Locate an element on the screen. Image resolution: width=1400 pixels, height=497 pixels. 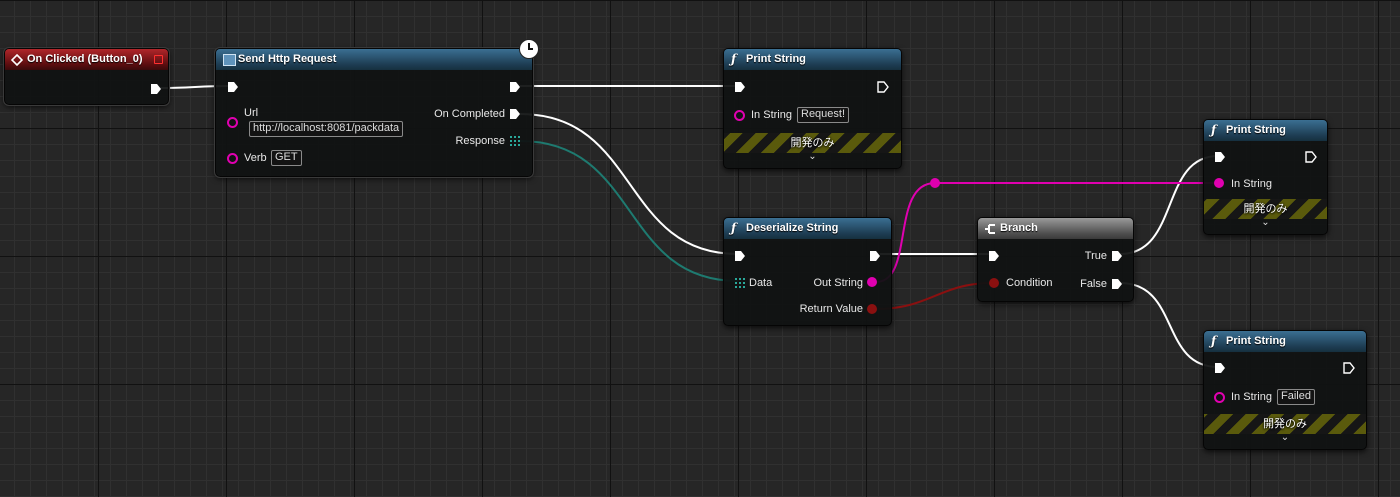
condition-pin is located at coordinates (994, 283).